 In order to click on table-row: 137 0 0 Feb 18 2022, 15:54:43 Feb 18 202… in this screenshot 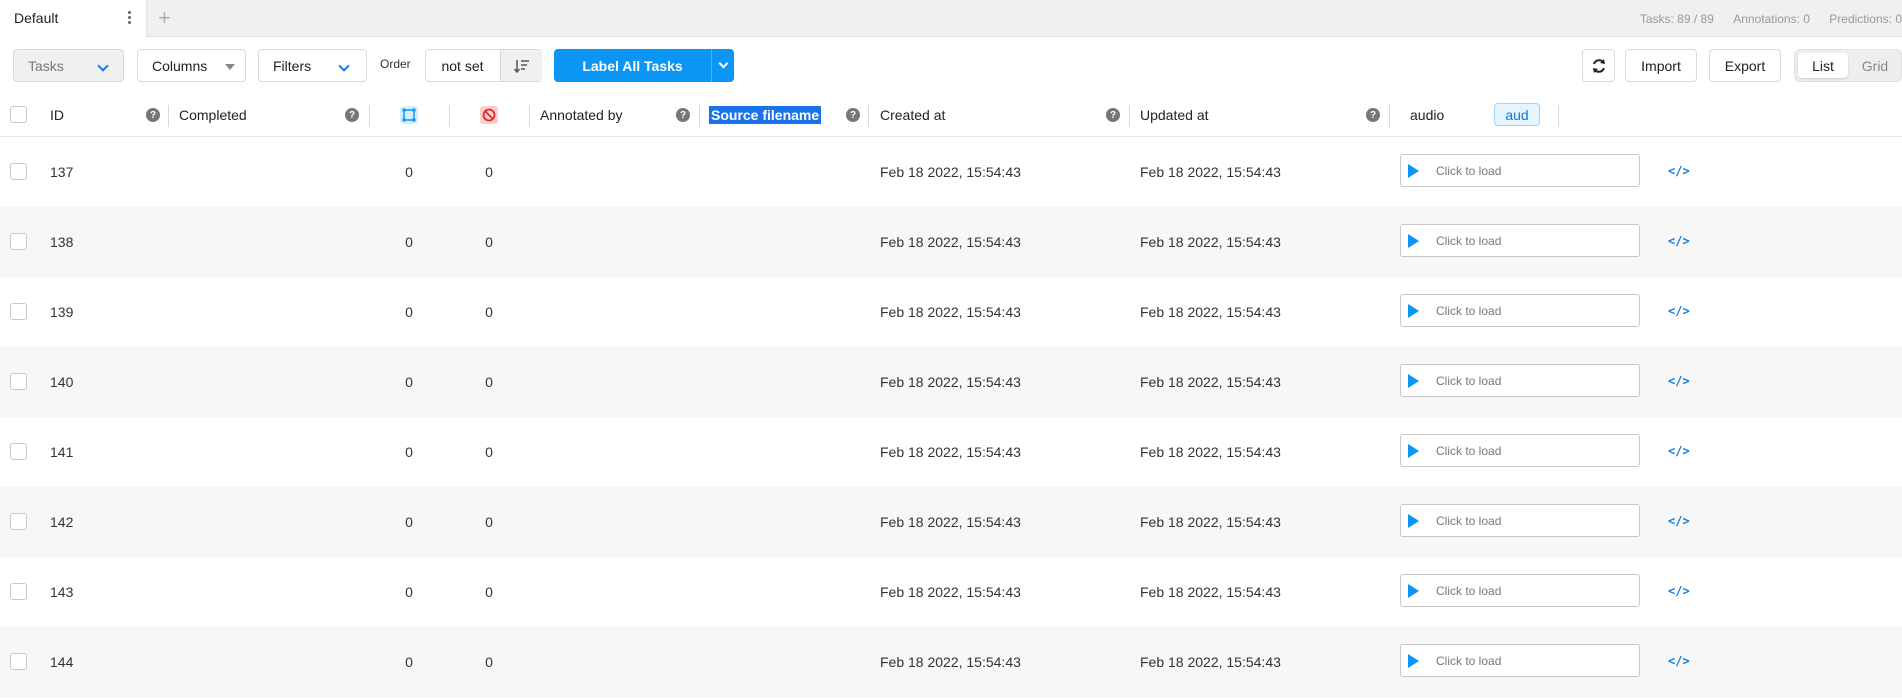, I will do `click(951, 172)`.